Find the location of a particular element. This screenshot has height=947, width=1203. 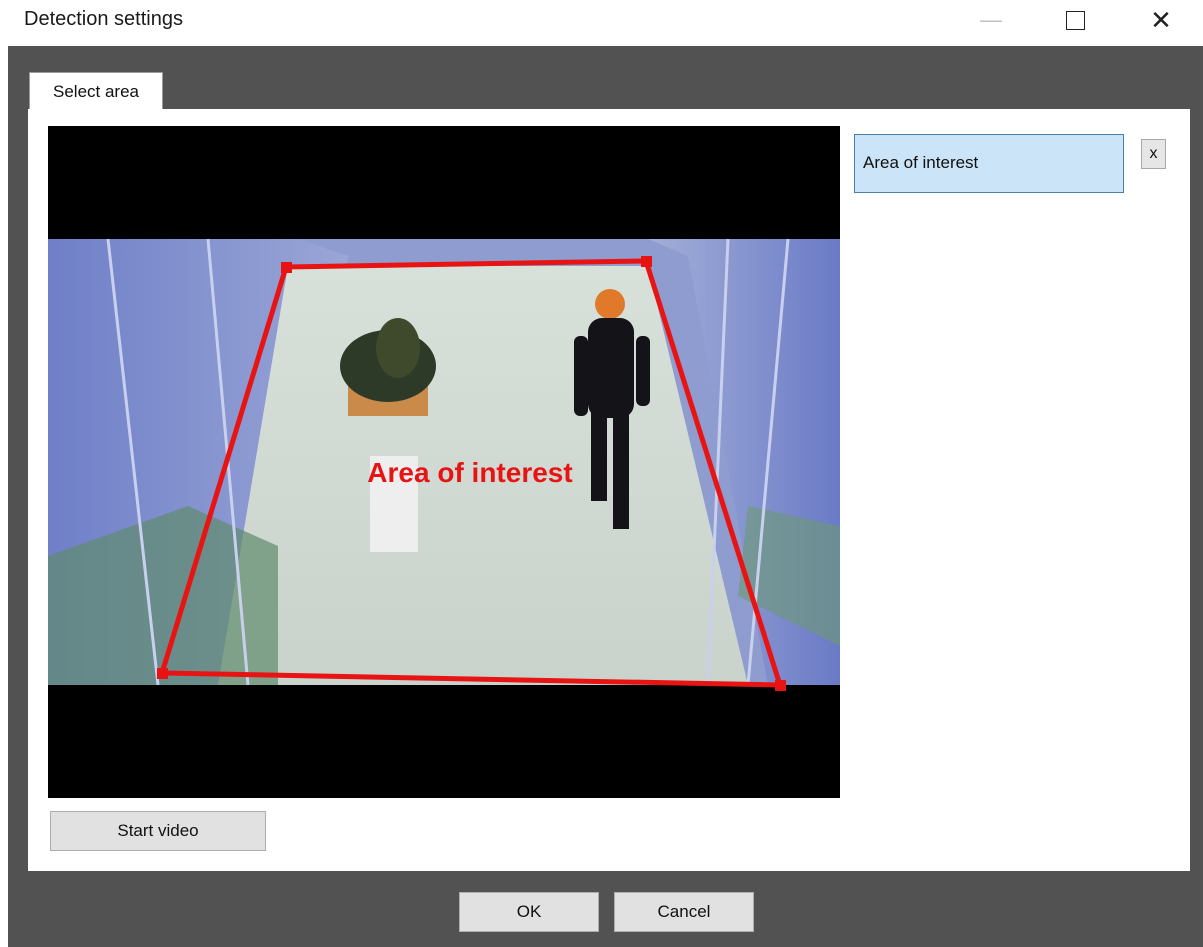

close-button: ✕ is located at coordinates (1161, 20).